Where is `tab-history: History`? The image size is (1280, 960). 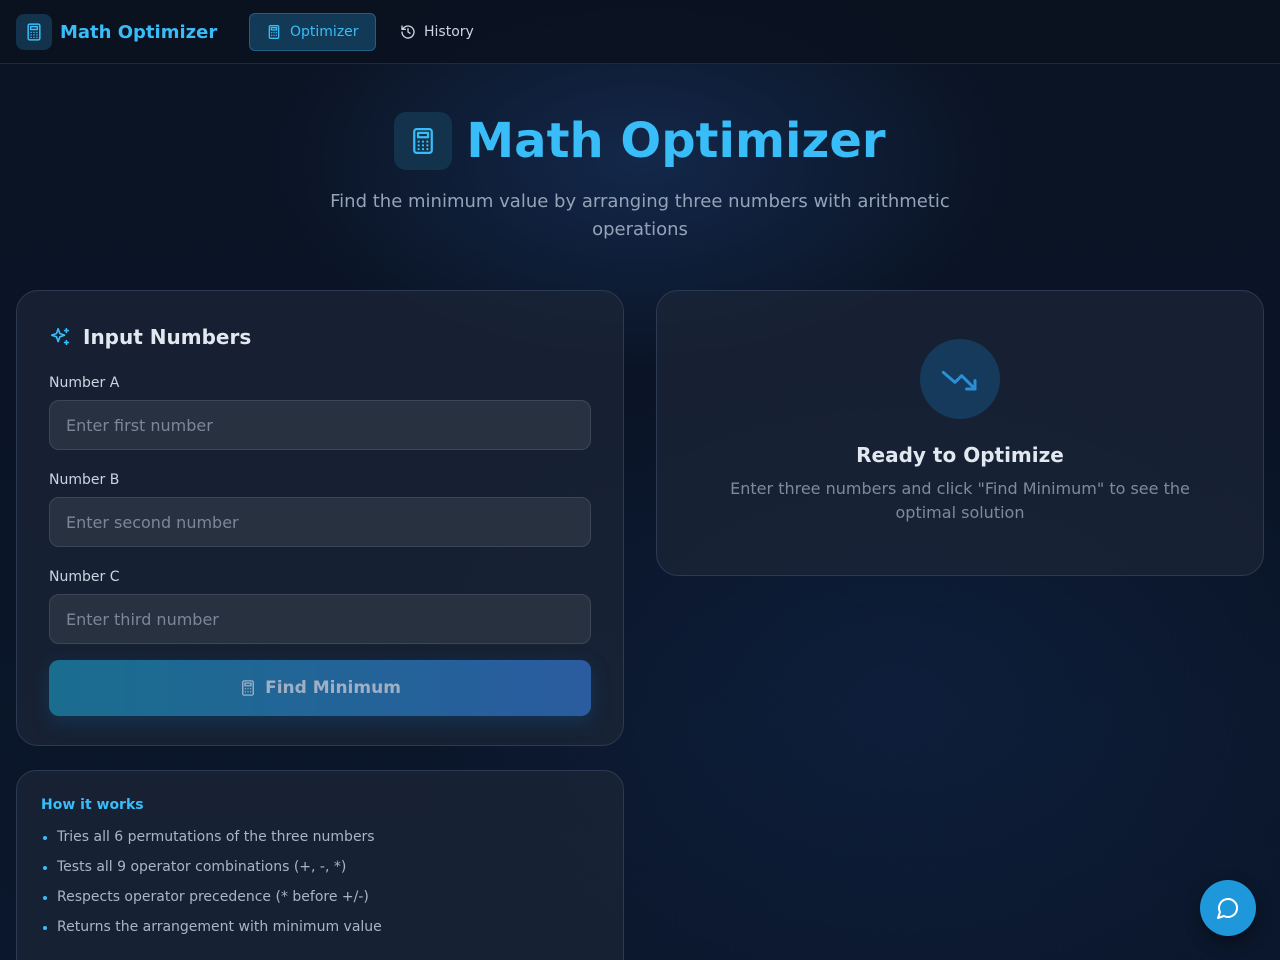
tab-history: History is located at coordinates (437, 32).